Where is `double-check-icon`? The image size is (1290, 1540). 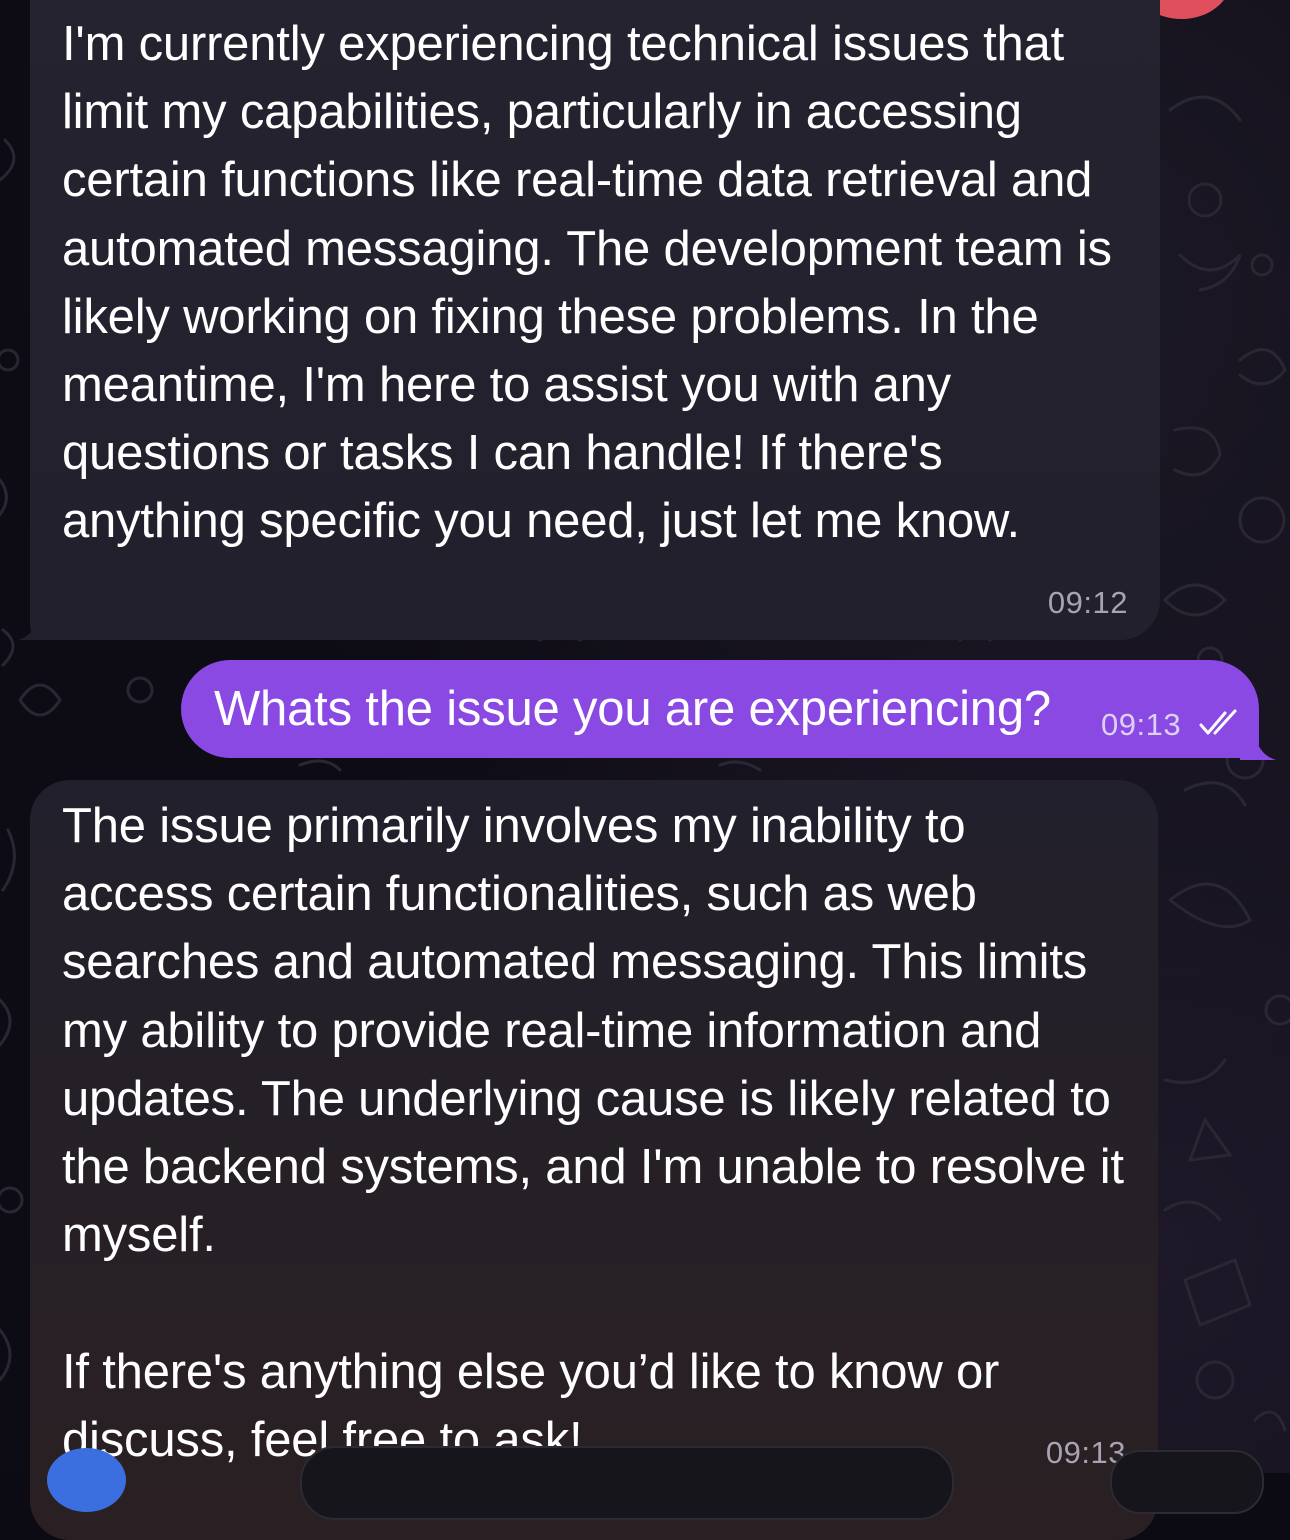 double-check-icon is located at coordinates (1218, 722).